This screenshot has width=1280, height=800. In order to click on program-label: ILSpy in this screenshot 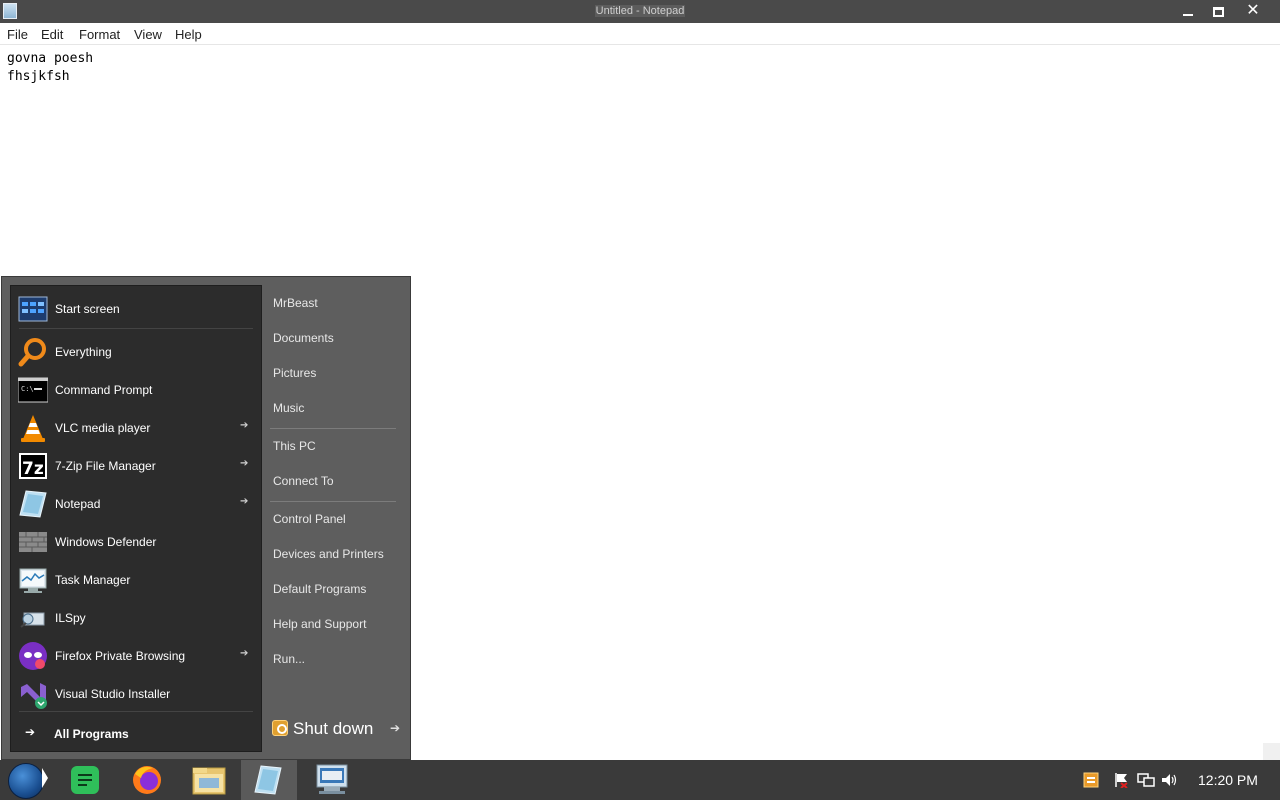, I will do `click(70, 618)`.